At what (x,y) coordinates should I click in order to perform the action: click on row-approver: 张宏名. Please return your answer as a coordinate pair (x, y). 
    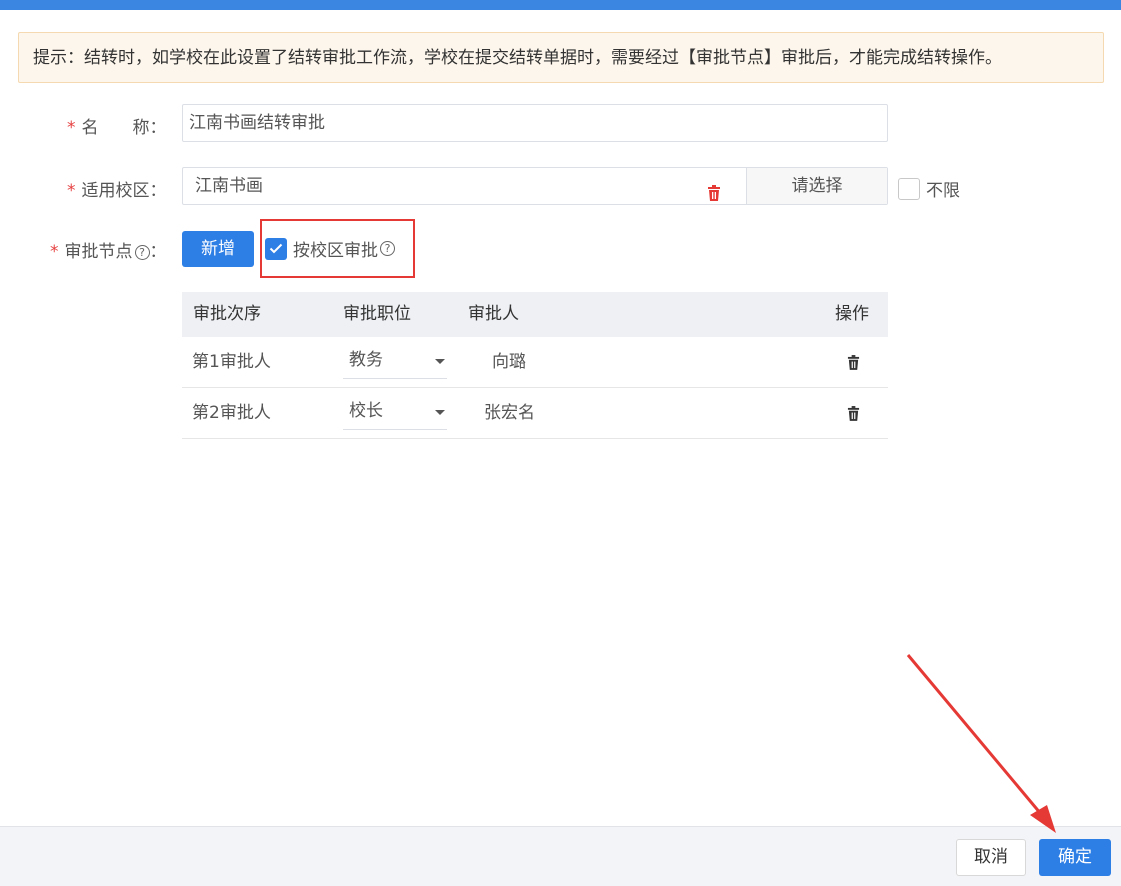
    Looking at the image, I should click on (509, 413).